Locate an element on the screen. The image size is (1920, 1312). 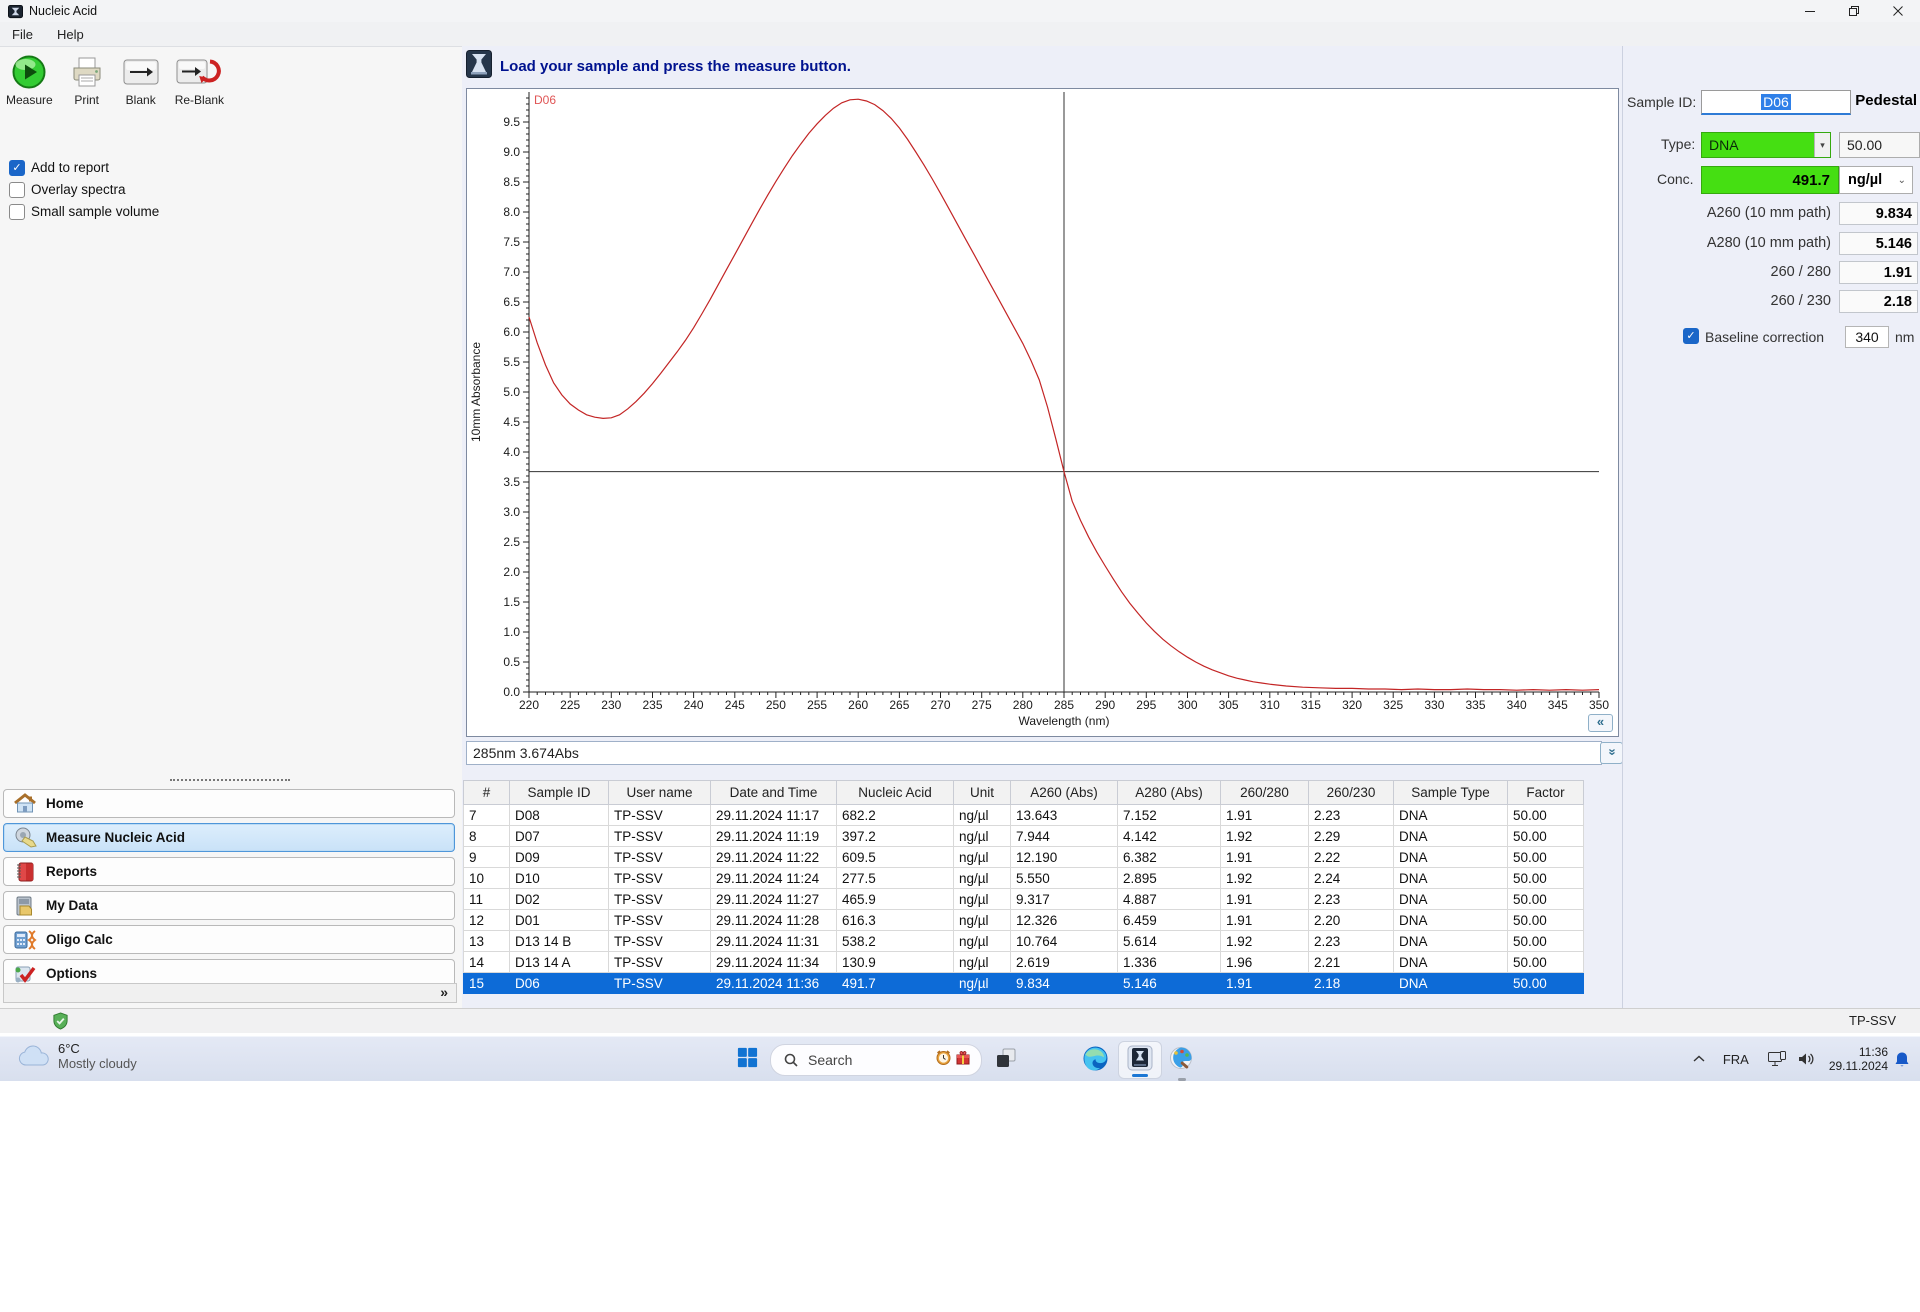
checkbox-icon: ✓ is located at coordinates (17, 167).